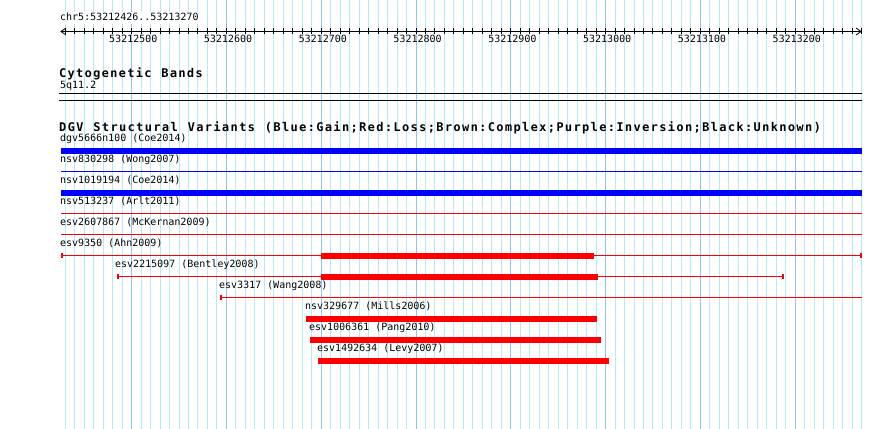  What do you see at coordinates (111, 244) in the screenshot?
I see `variant-label: esv9350 (Ahn2009)` at bounding box center [111, 244].